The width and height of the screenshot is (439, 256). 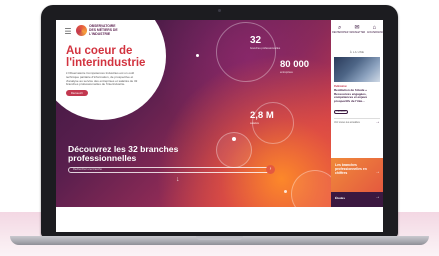 I want to click on toolbar-newsletter: ✉ Newsletter, so click(x=357, y=30).